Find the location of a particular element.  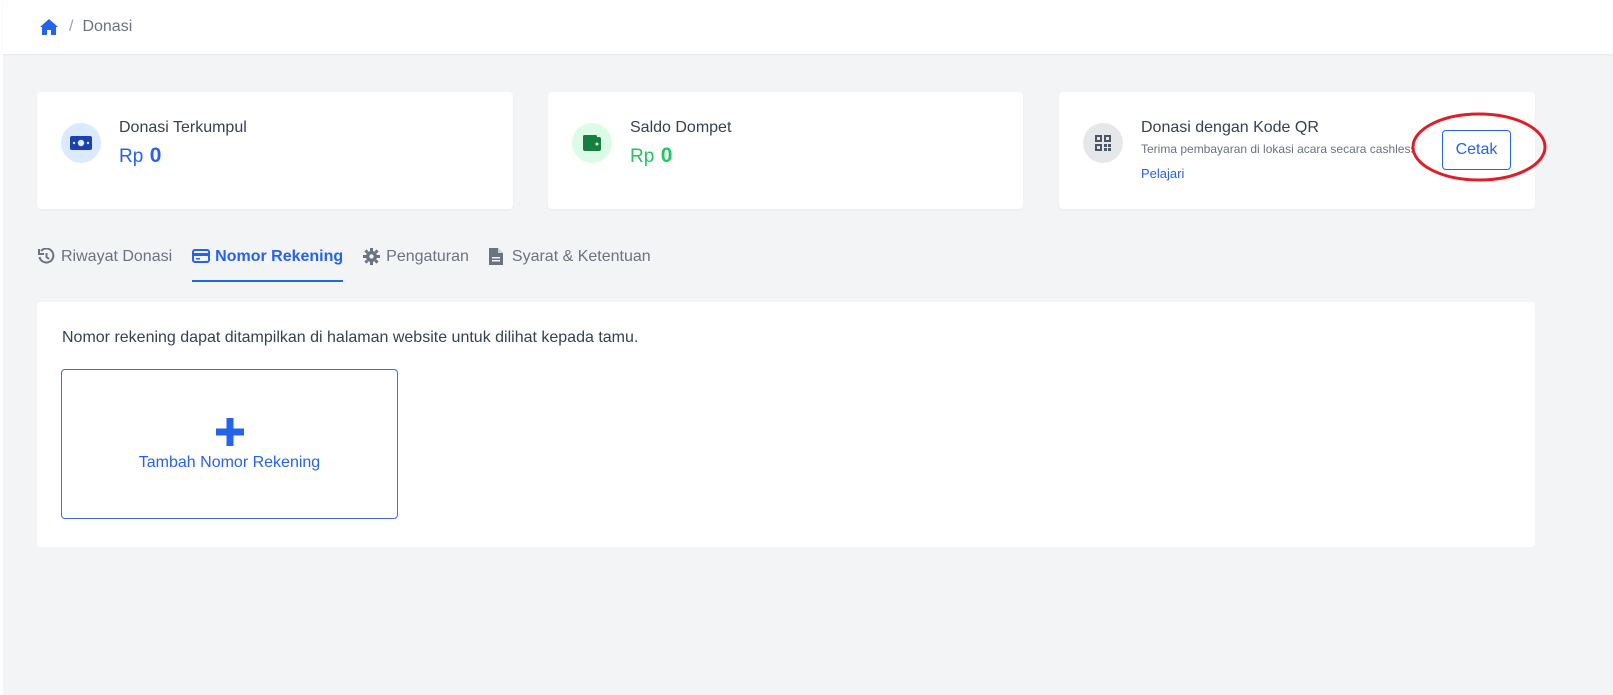

donasi-terkumpul-amount: Rp 0 is located at coordinates (140, 156).